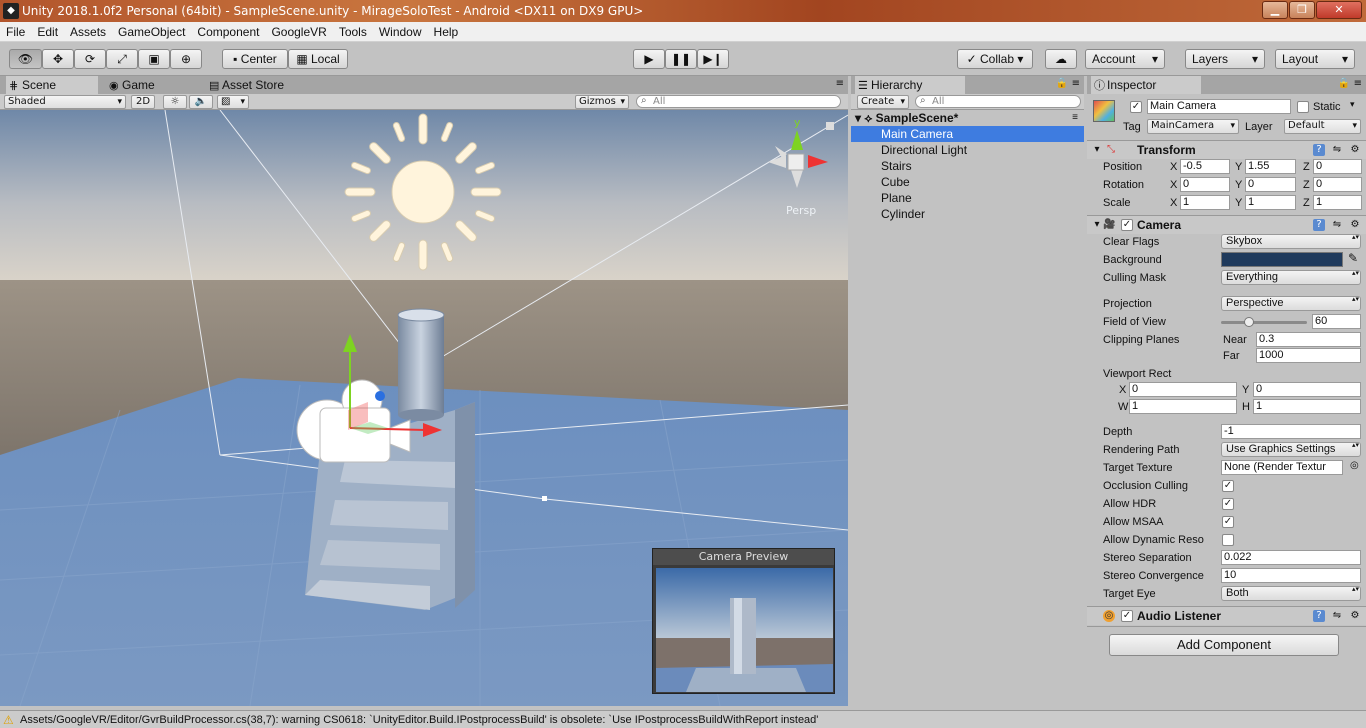  Describe the element at coordinates (233, 102) in the screenshot. I see `effects-toggle-icon: ▨` at that location.